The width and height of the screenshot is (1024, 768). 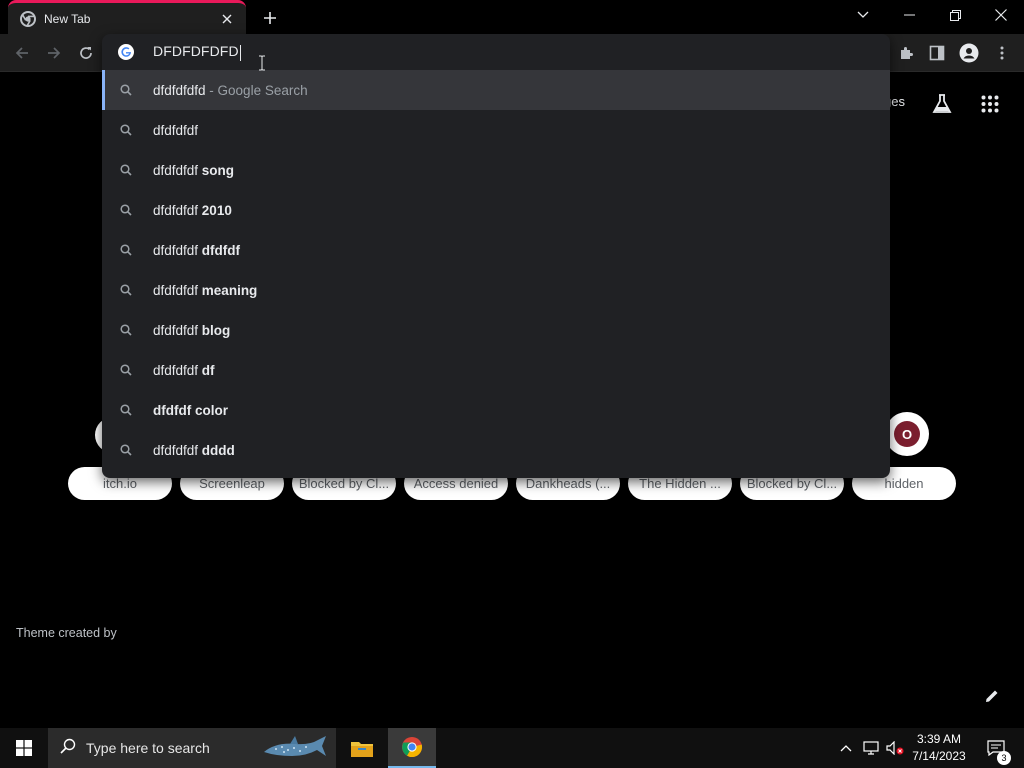 What do you see at coordinates (871, 748) in the screenshot?
I see `network-icon` at bounding box center [871, 748].